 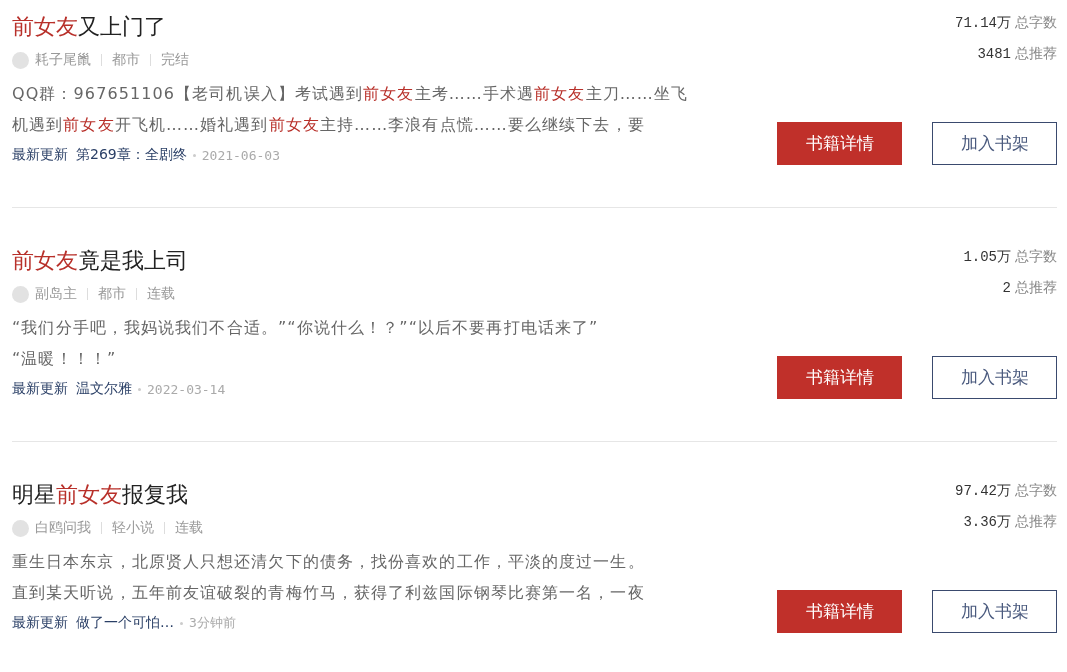 What do you see at coordinates (328, 577) in the screenshot?
I see `book-description: 重生日本东京，北原贤人只想还清欠下的债务，找份喜欢的工作，平淡的度过一生。 直到某天听说，五年前友谊破裂的青梅竹马，获得了利兹国际钢琴比赛第一名，一夜` at bounding box center [328, 577].